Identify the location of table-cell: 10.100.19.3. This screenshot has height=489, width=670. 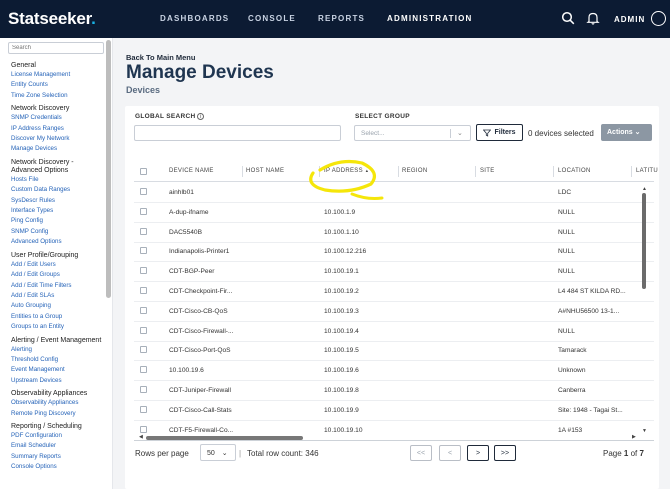
(341, 311).